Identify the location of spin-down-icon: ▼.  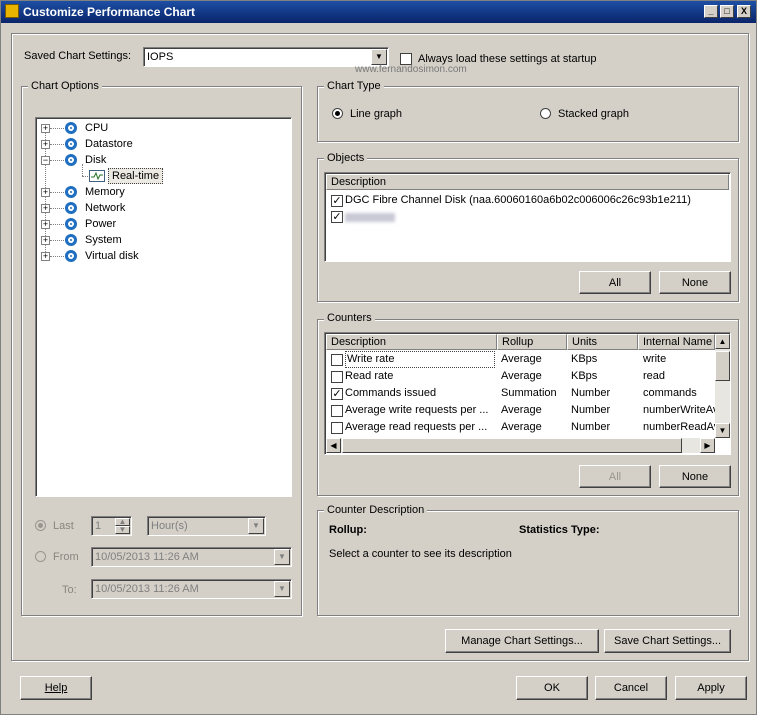
(122, 530).